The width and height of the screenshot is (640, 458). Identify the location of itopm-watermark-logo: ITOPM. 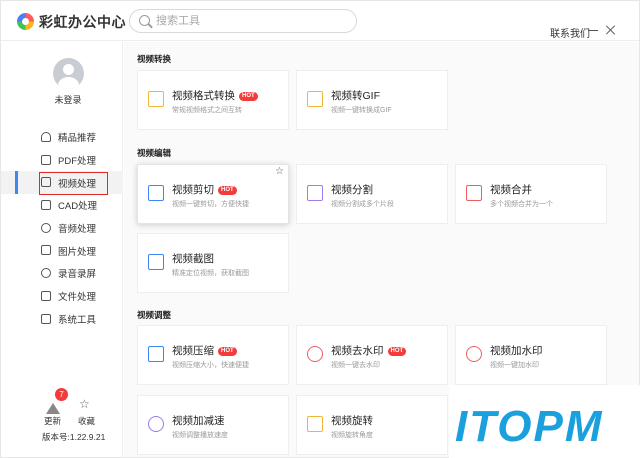
(529, 426).